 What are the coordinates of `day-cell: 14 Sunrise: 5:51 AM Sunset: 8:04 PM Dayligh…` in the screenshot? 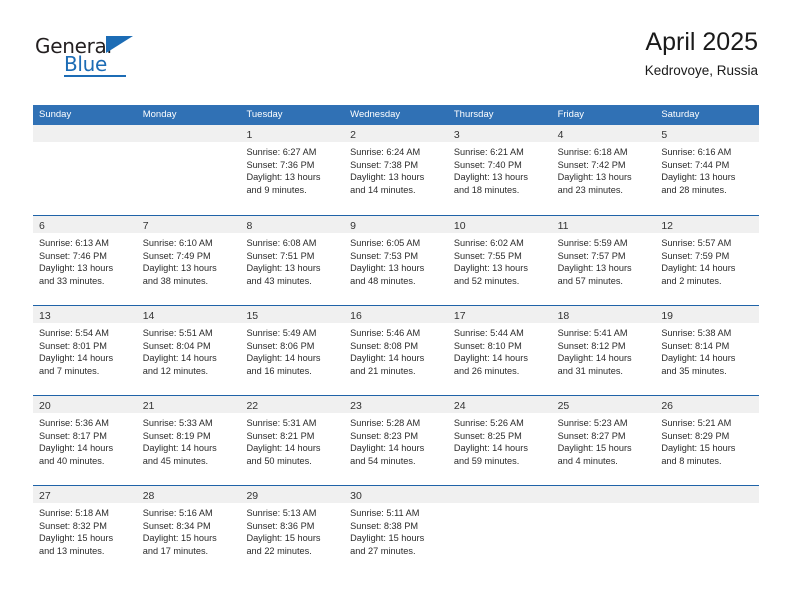 It's located at (188, 350).